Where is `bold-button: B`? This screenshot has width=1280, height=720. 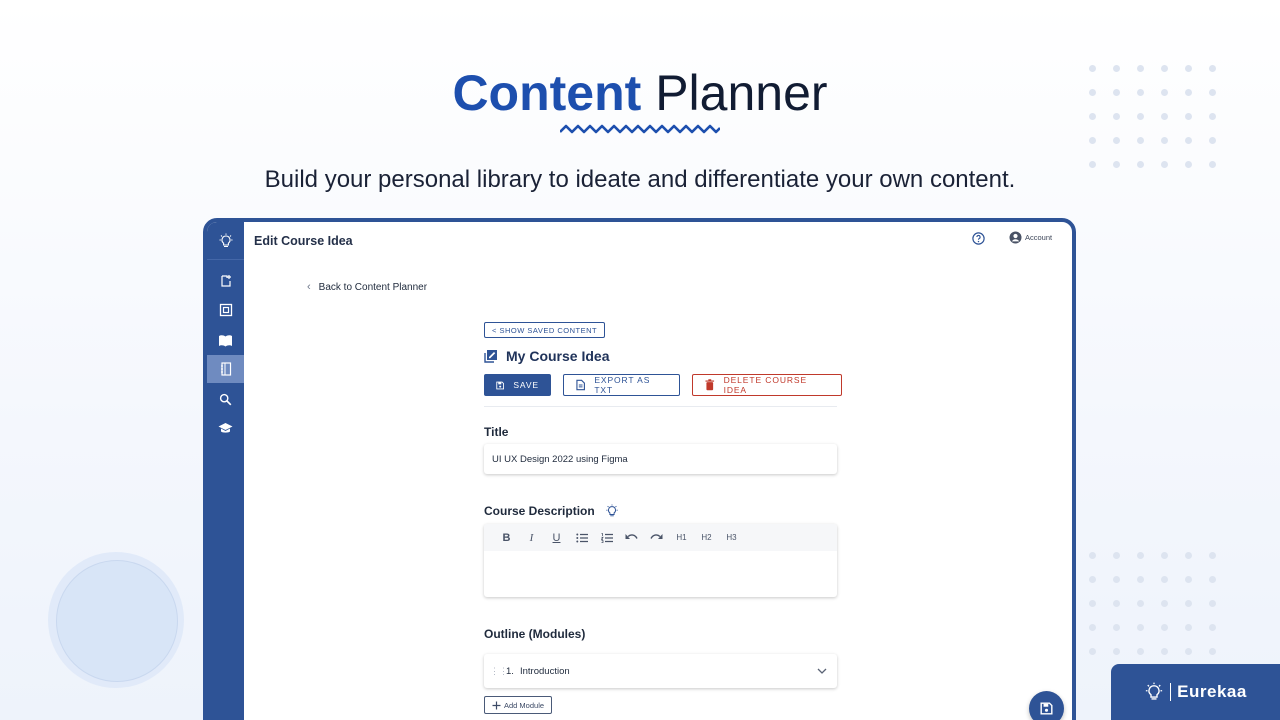
bold-button: B is located at coordinates (506, 538).